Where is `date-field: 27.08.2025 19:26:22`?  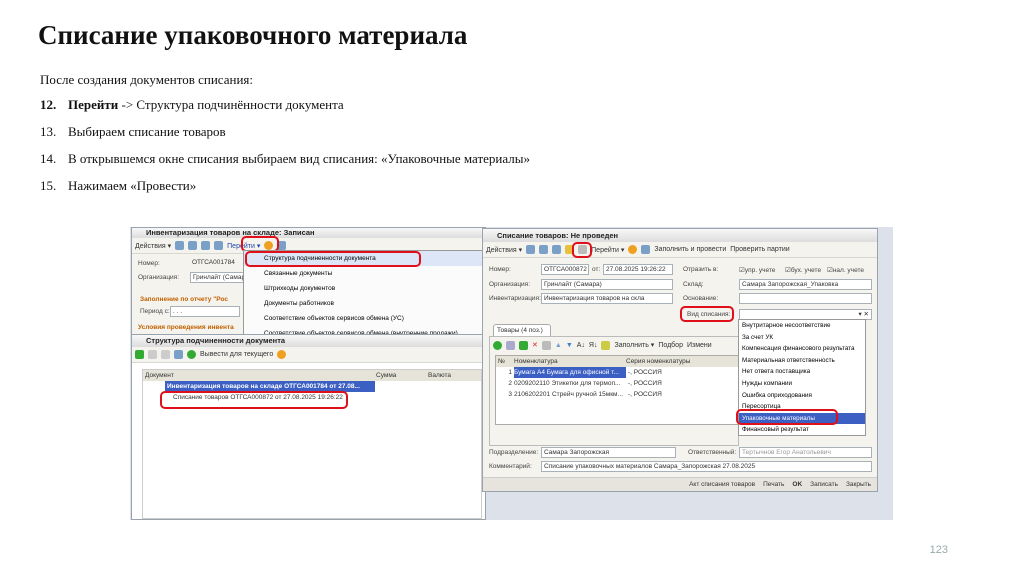 date-field: 27.08.2025 19:26:22 is located at coordinates (638, 269).